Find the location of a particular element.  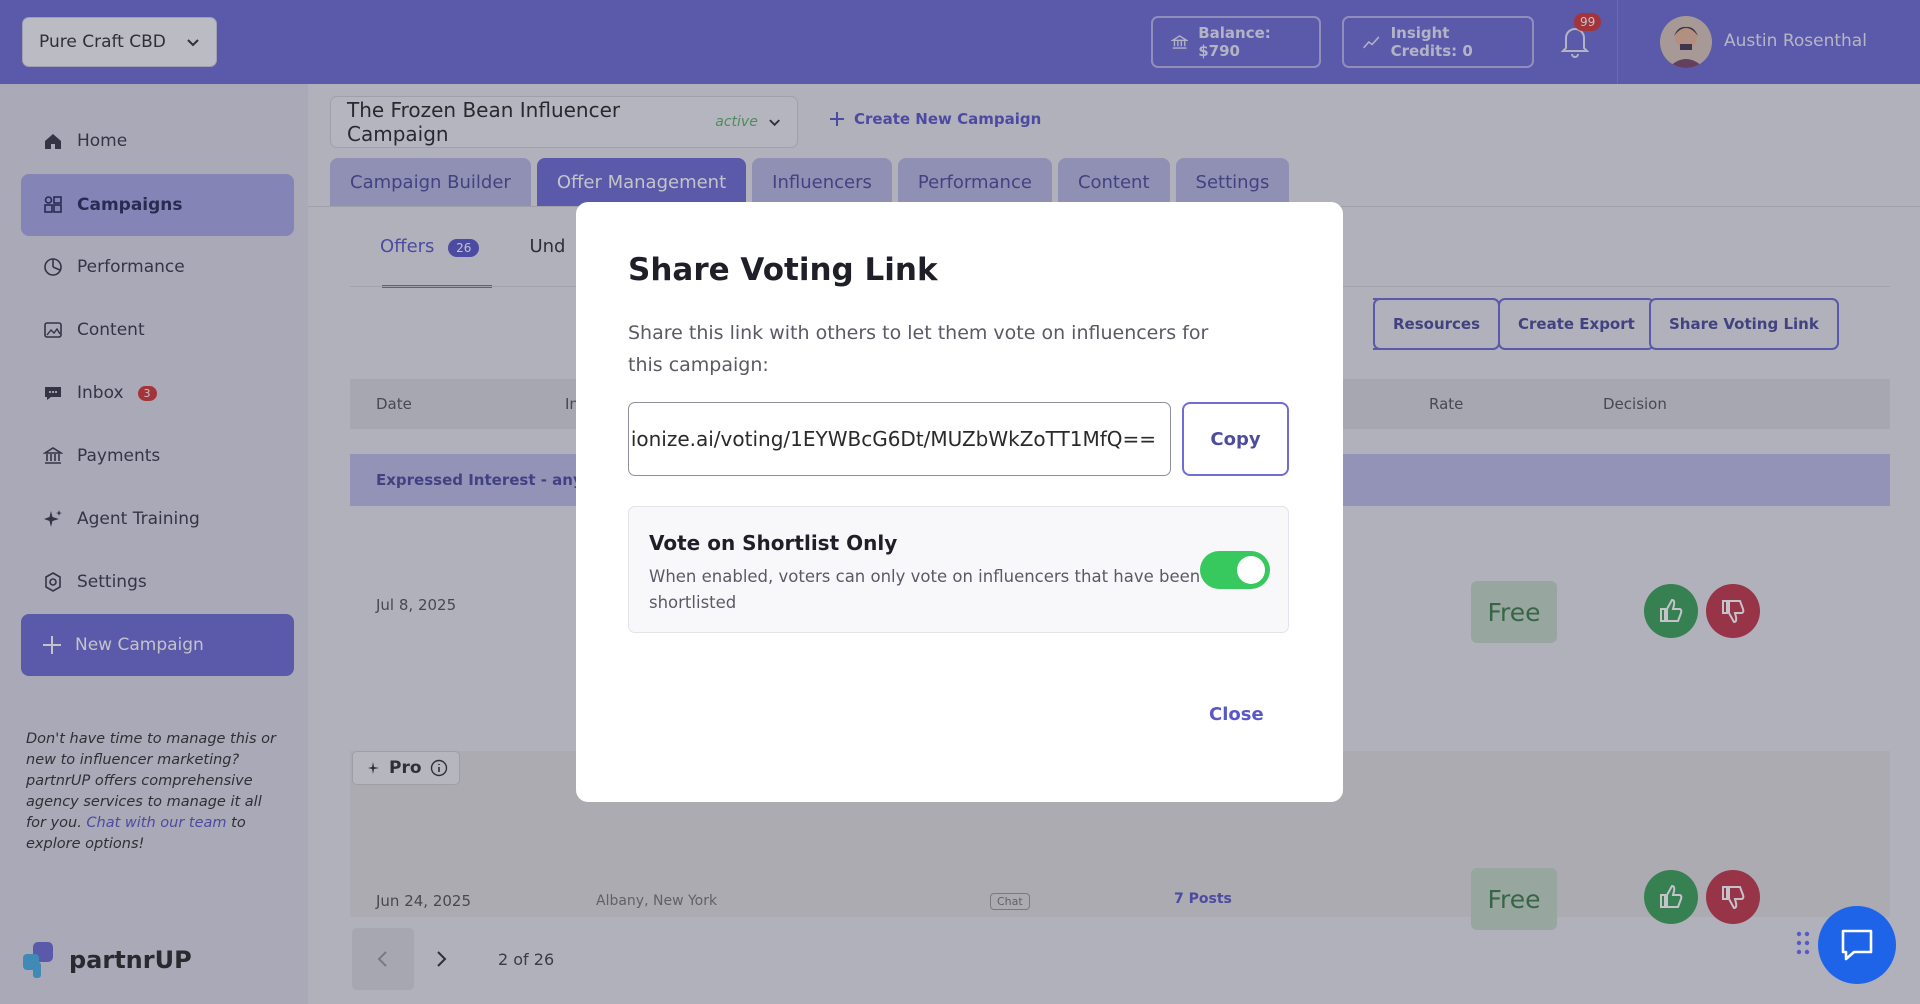

shortlist-title: Vote on Shortlist Only is located at coordinates (773, 543).